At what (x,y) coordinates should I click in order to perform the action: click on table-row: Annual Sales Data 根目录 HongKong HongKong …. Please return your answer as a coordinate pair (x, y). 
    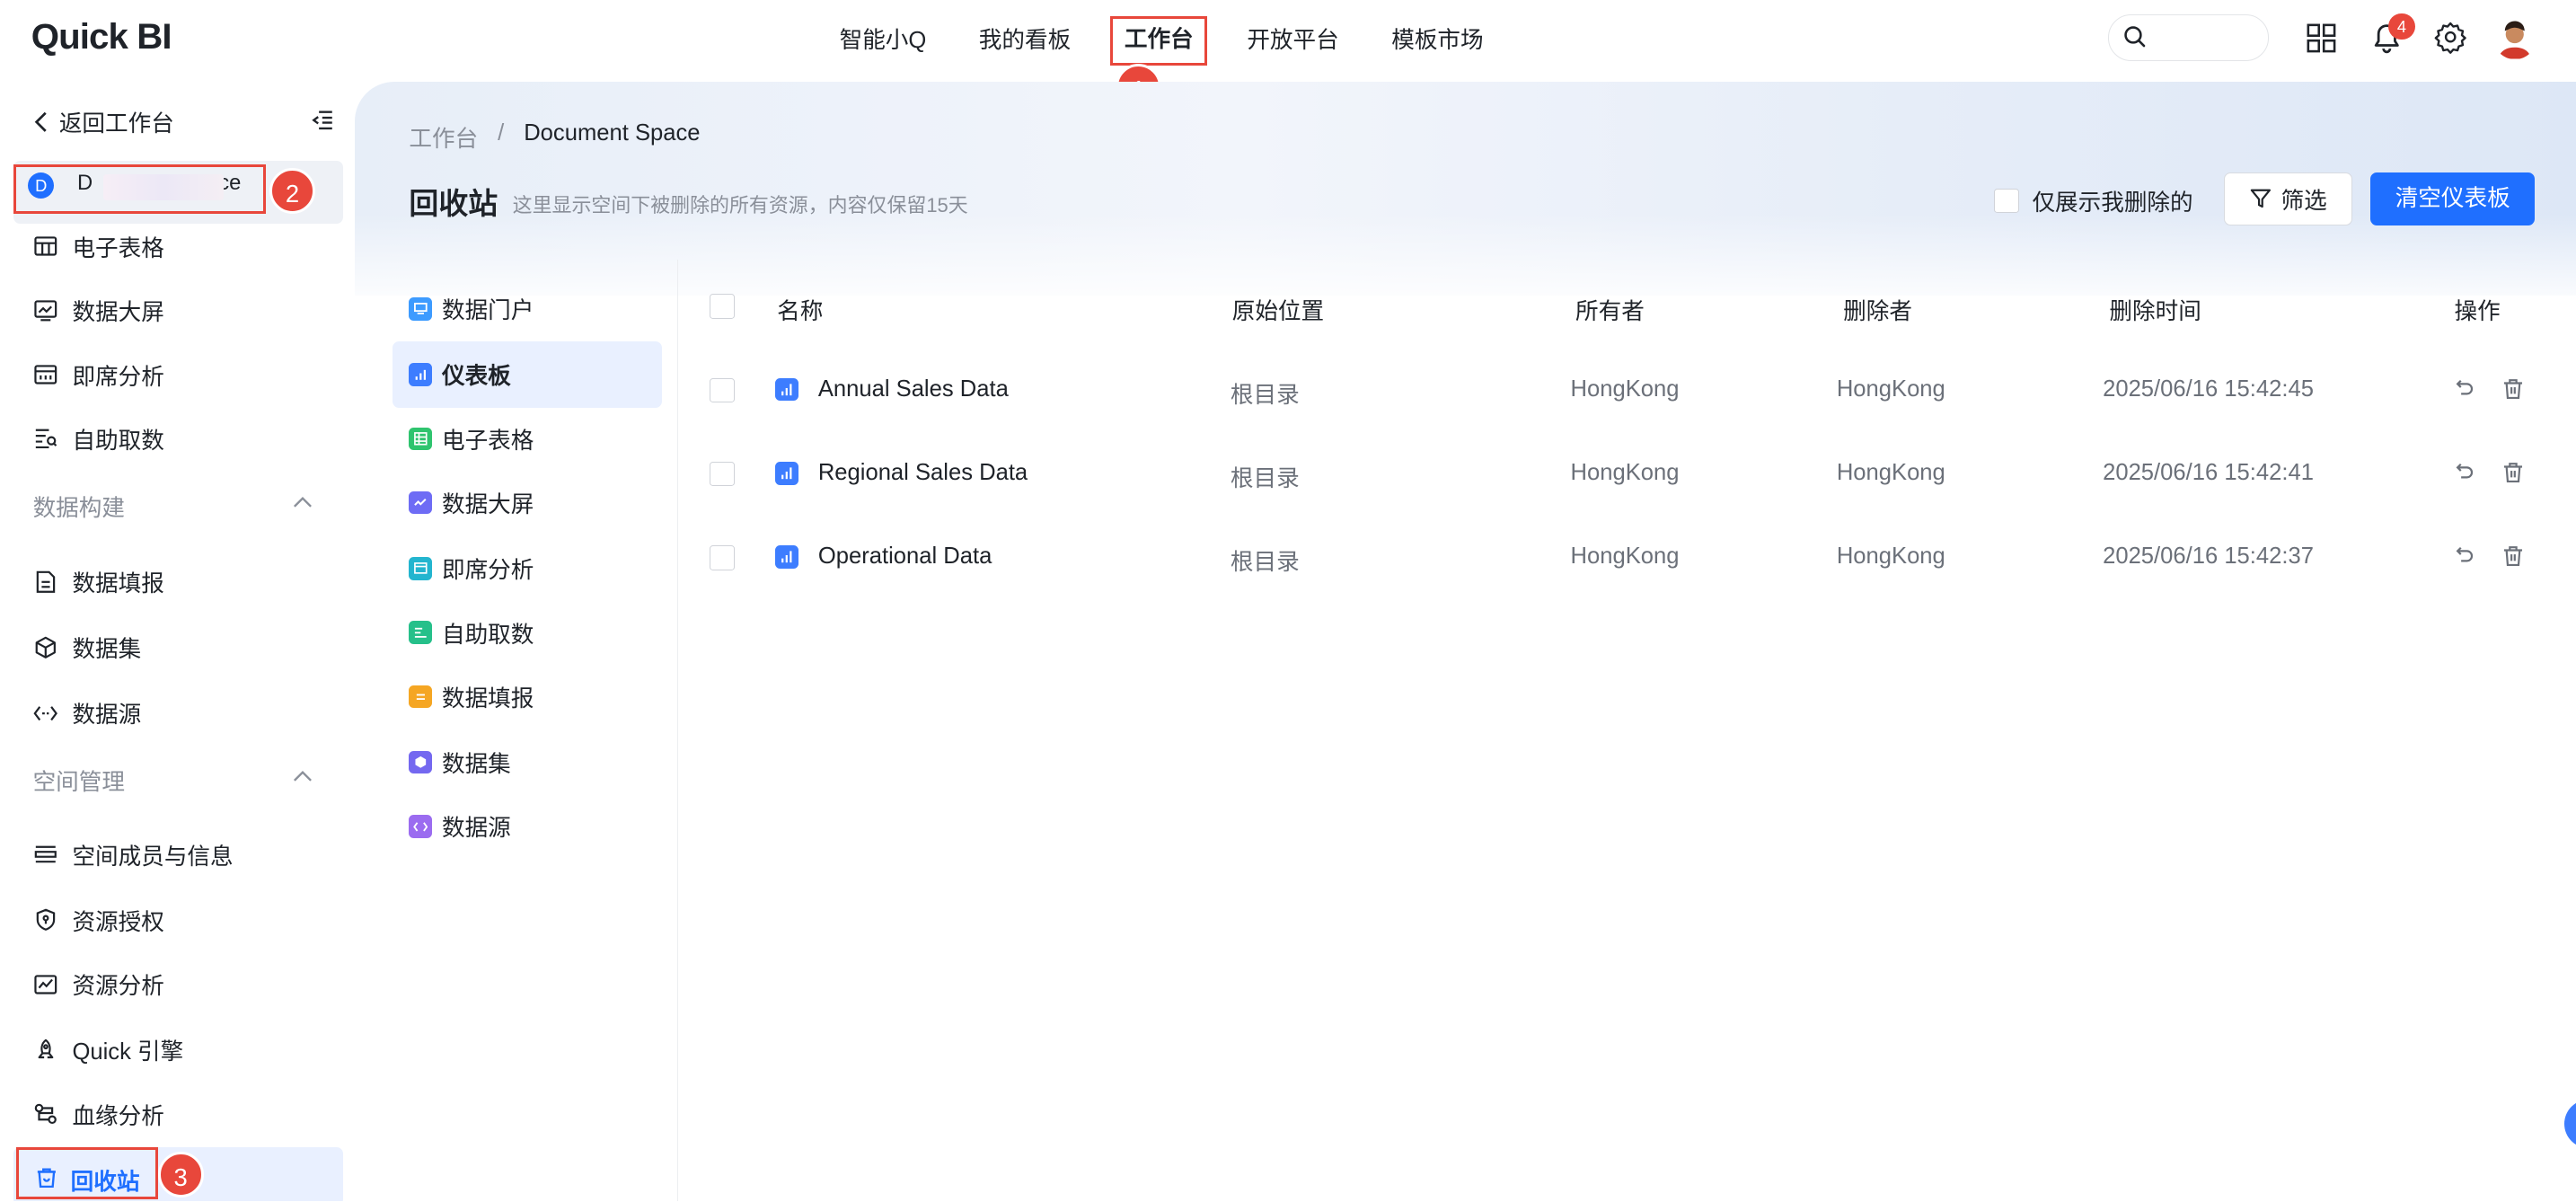
    Looking at the image, I should click on (1628, 387).